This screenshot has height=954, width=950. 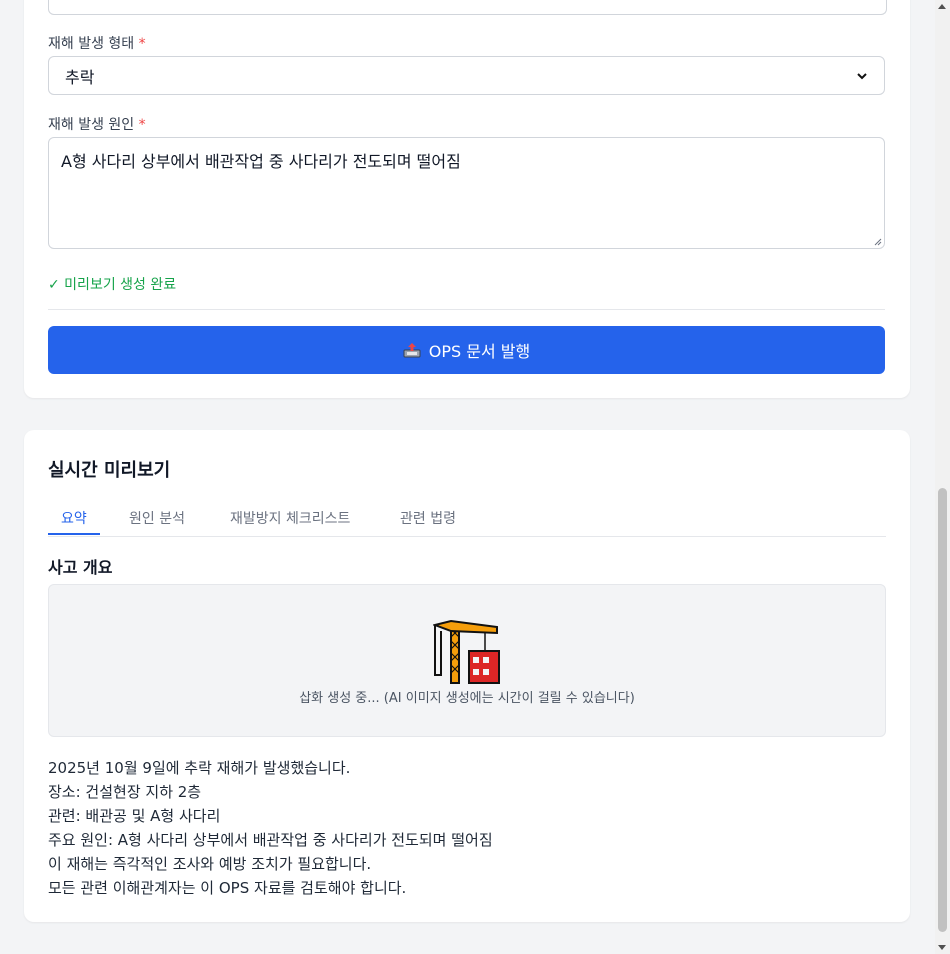 I want to click on summary-line: 관련: 배관공 및 A형 사다리, so click(x=134, y=816).